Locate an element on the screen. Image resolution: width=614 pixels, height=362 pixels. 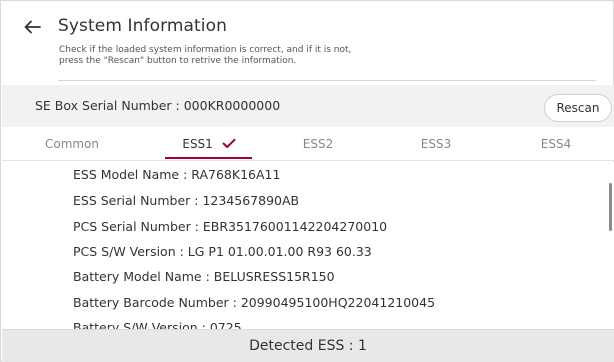
footer: Detected ESS : 1 is located at coordinates (308, 345).